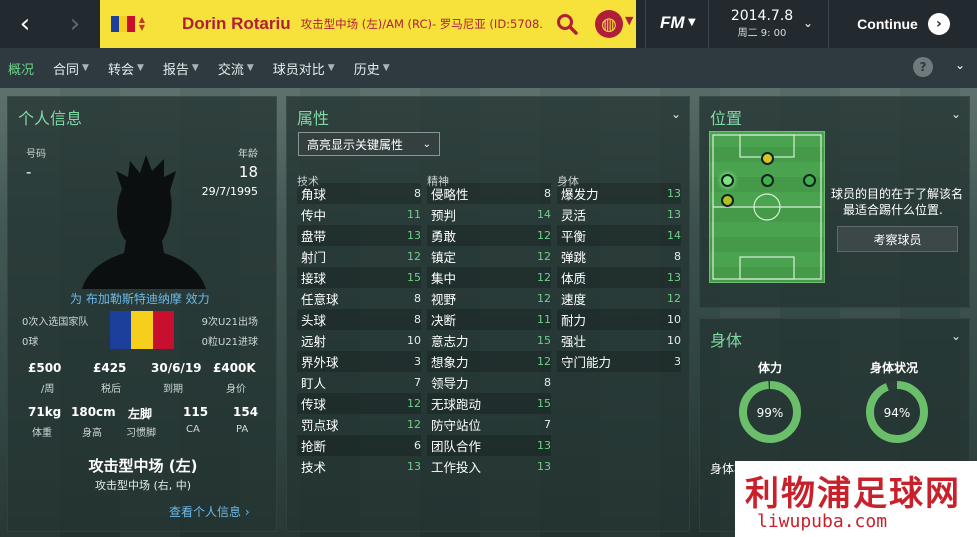 The image size is (977, 537). I want to click on attribute-row: 工作投入 13, so click(489, 466).